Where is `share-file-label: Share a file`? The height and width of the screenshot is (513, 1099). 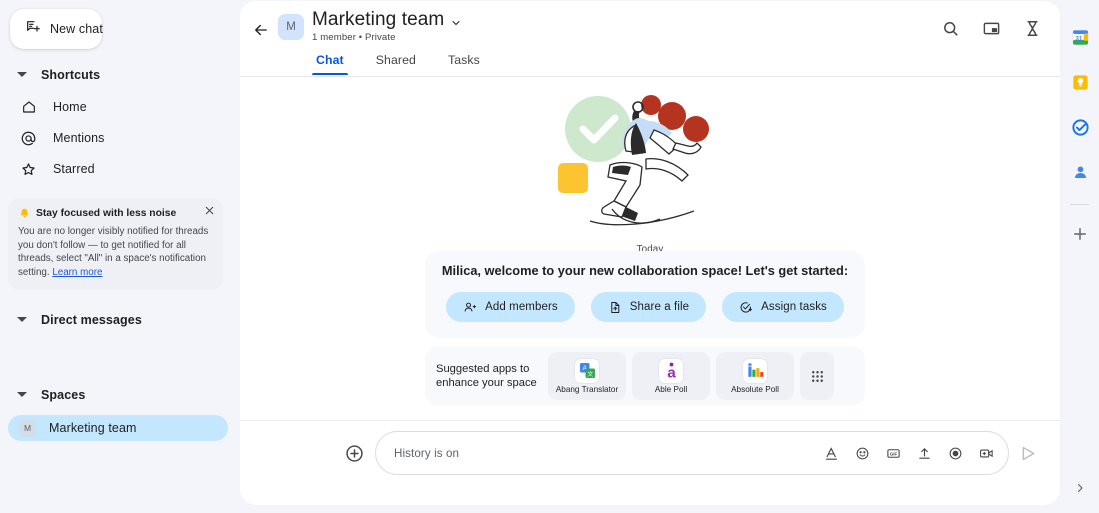
share-file-label: Share a file is located at coordinates (659, 307).